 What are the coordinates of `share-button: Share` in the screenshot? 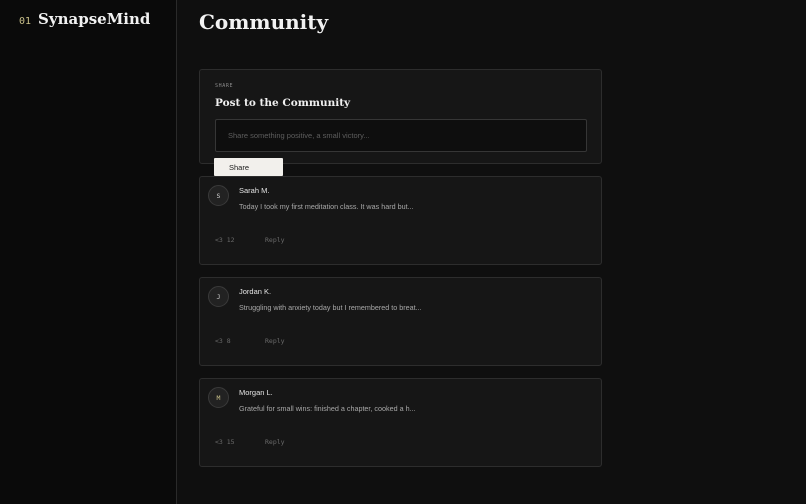 It's located at (248, 167).